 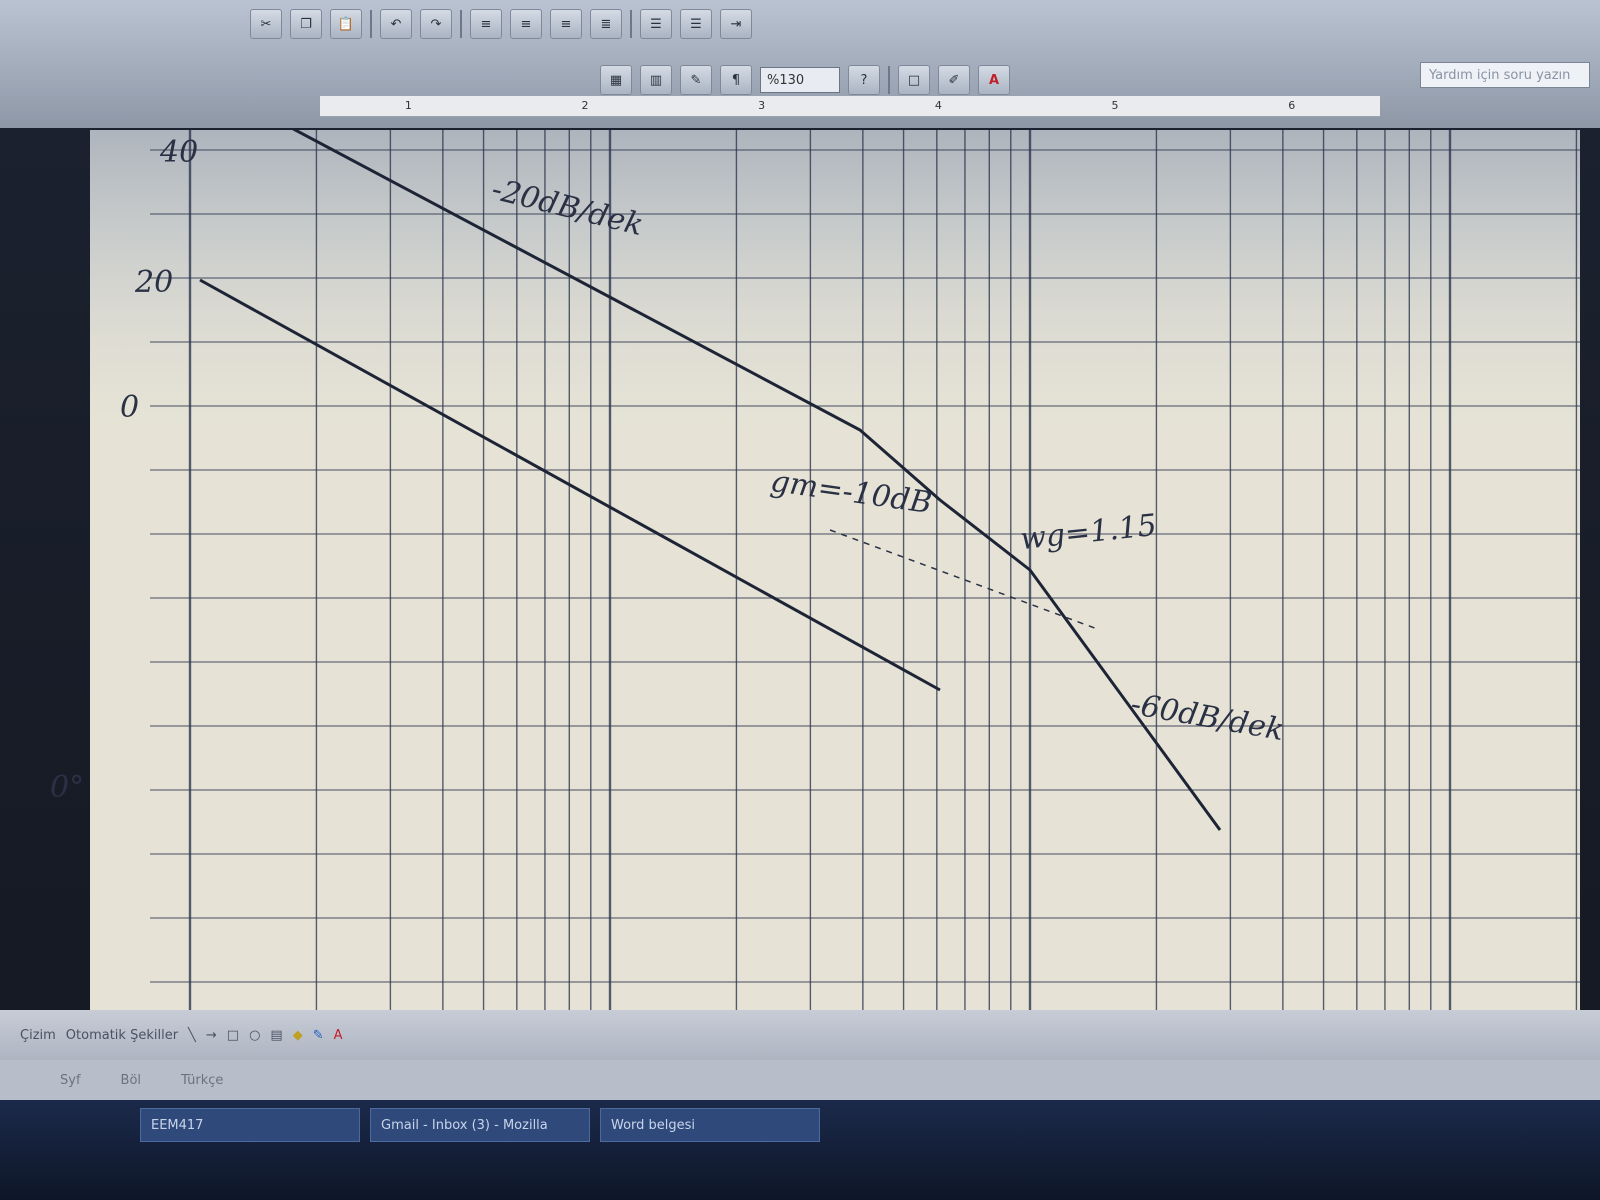 I want to click on y-label-20: 20, so click(x=154, y=282).